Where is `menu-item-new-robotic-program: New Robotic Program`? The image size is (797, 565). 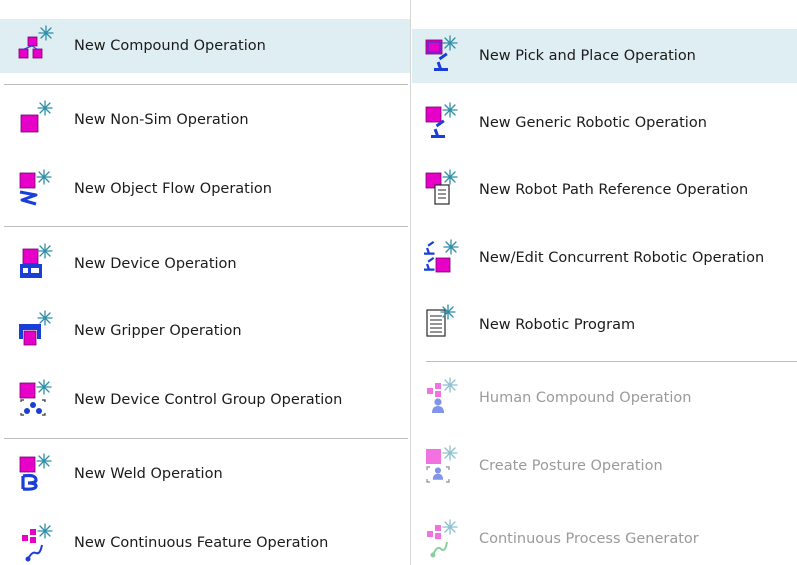 menu-item-new-robotic-program: New Robotic Program is located at coordinates (604, 325).